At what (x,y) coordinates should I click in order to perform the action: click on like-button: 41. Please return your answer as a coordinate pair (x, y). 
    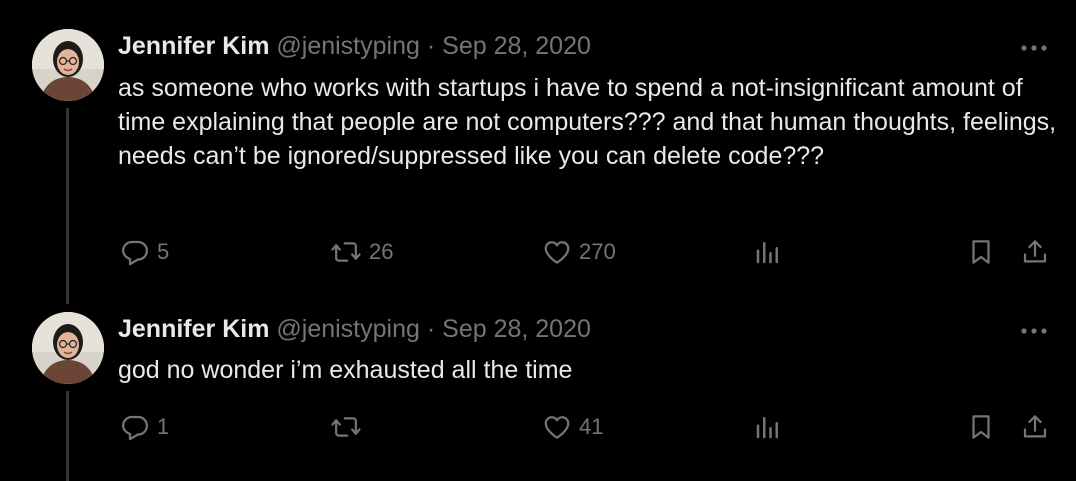
    Looking at the image, I should click on (572, 427).